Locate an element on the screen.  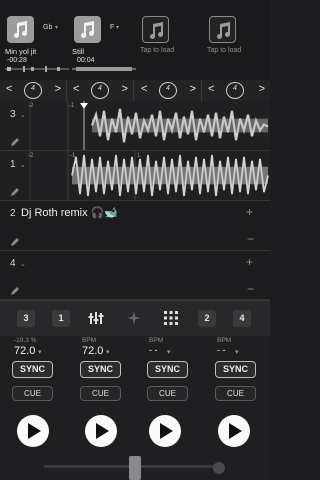
track-number: 1 is located at coordinates (13, 164).